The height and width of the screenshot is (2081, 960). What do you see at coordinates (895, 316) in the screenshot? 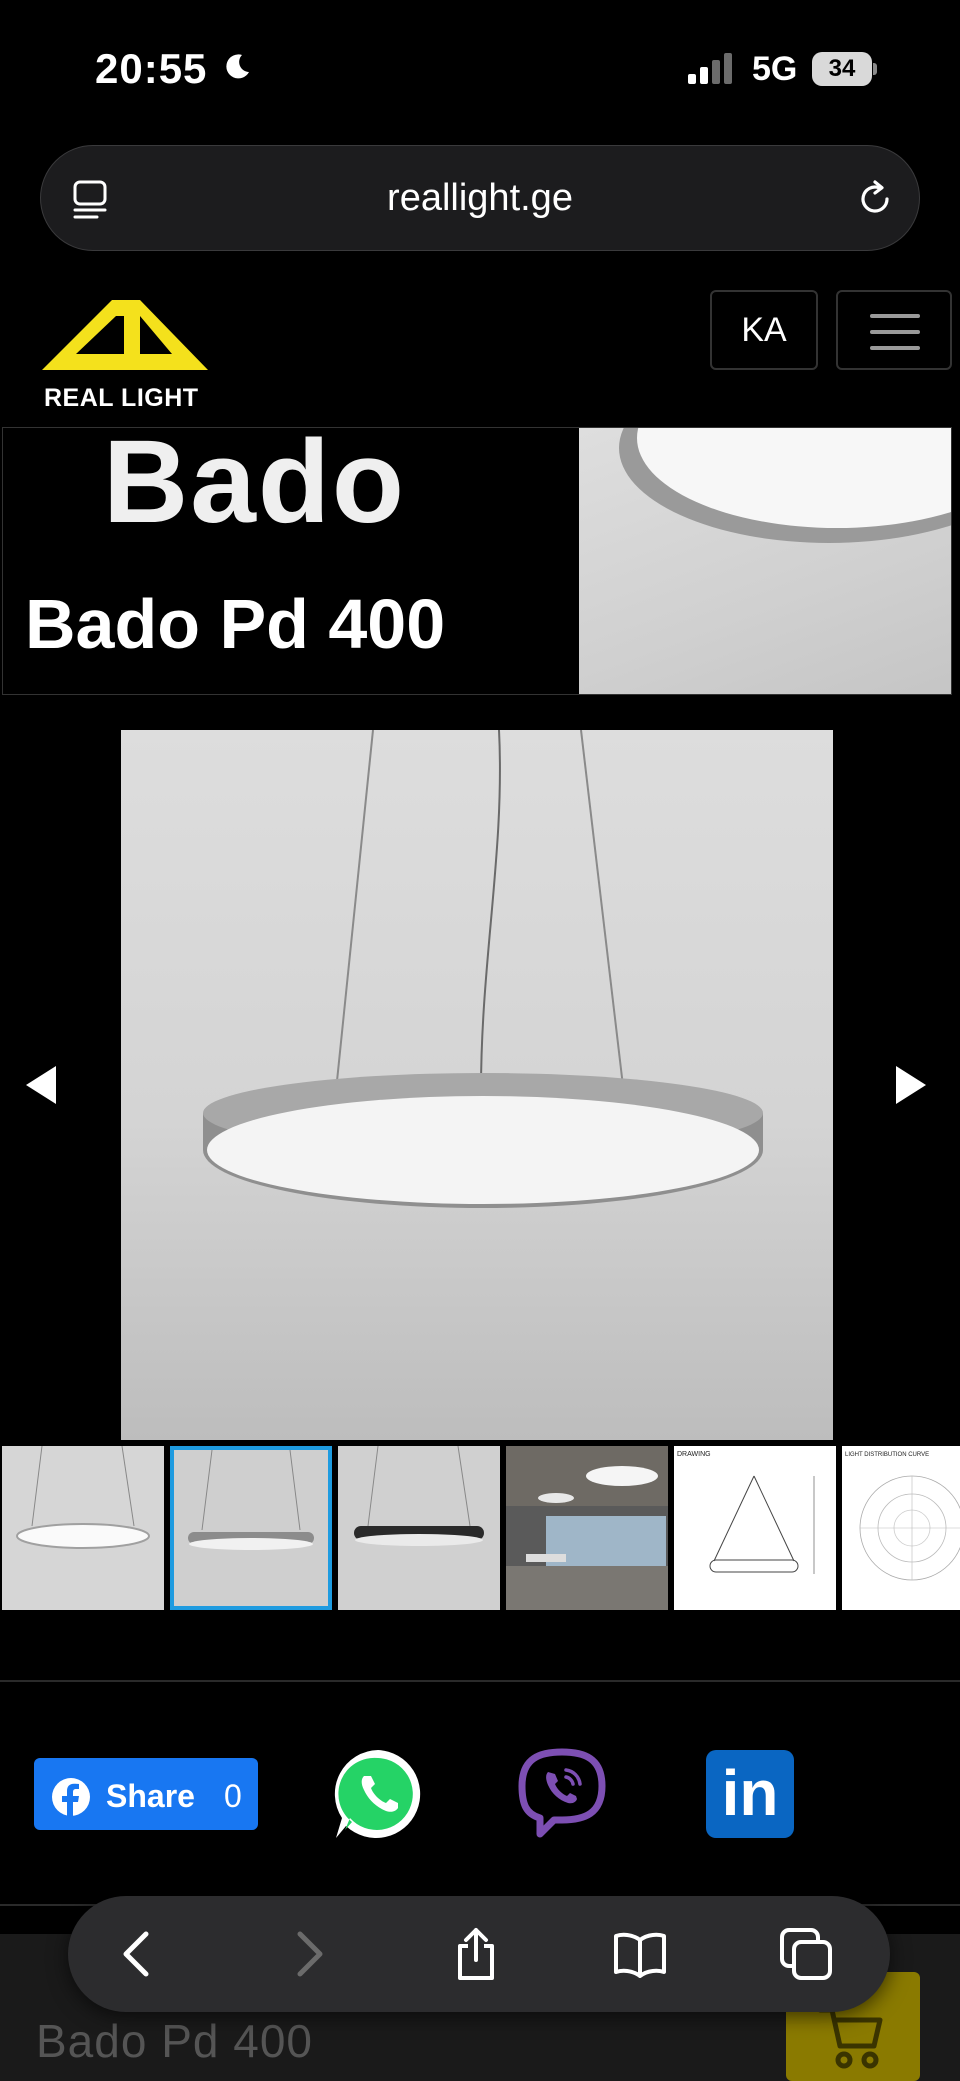
I see `hamburger-icon` at bounding box center [895, 316].